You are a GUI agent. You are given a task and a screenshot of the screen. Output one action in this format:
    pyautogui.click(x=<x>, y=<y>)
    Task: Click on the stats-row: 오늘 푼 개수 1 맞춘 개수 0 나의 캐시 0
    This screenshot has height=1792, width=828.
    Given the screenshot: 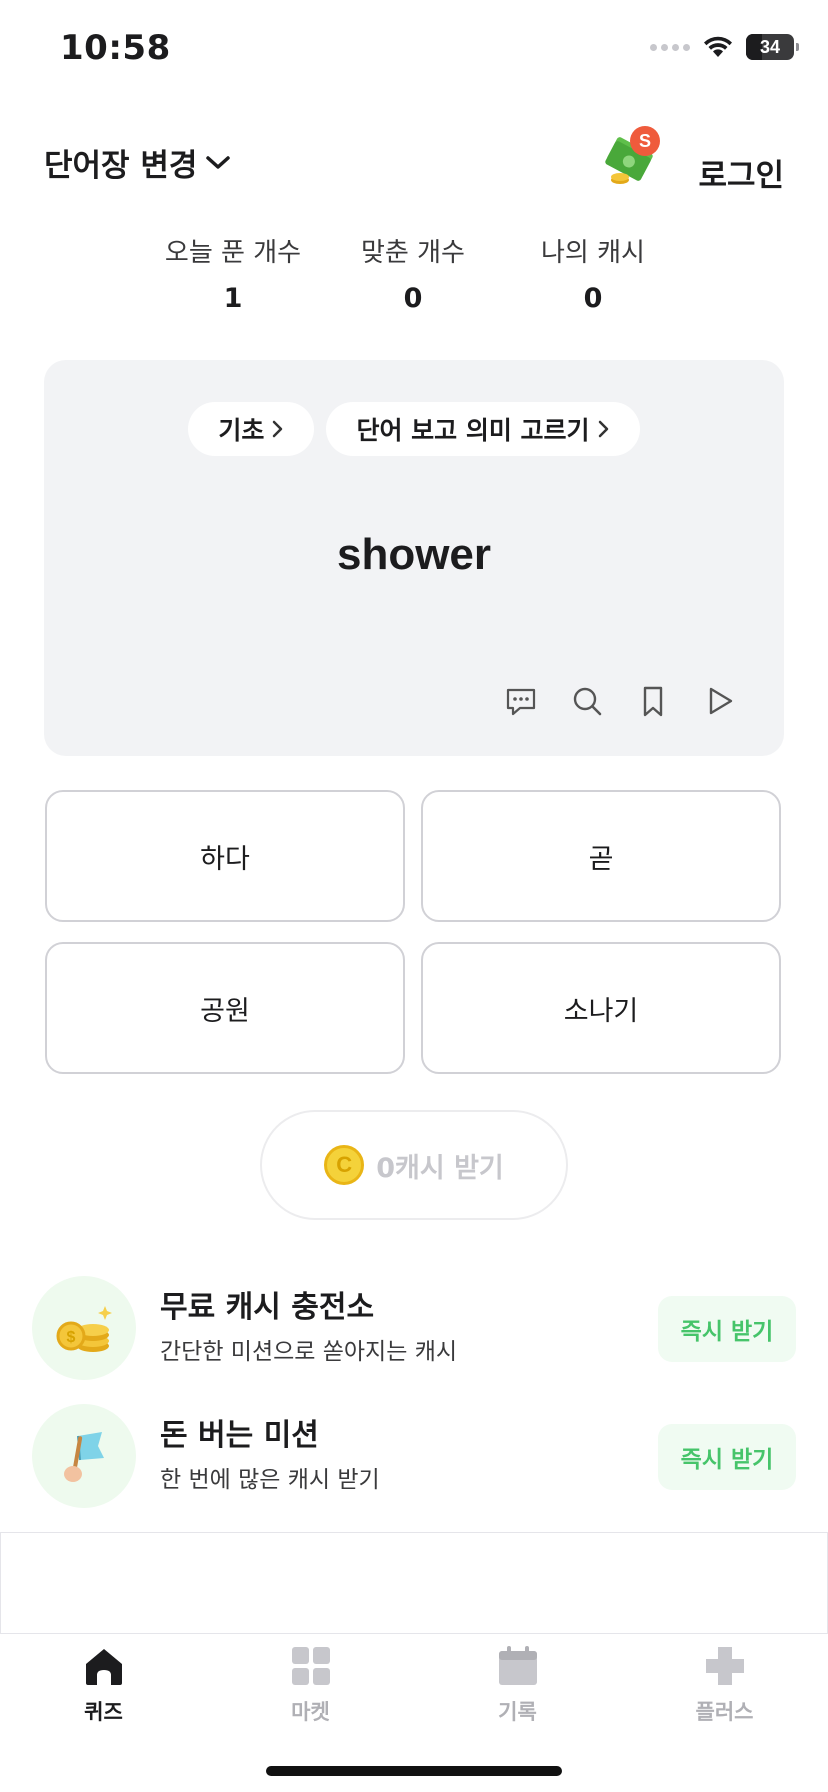 What is the action you would take?
    pyautogui.click(x=413, y=273)
    